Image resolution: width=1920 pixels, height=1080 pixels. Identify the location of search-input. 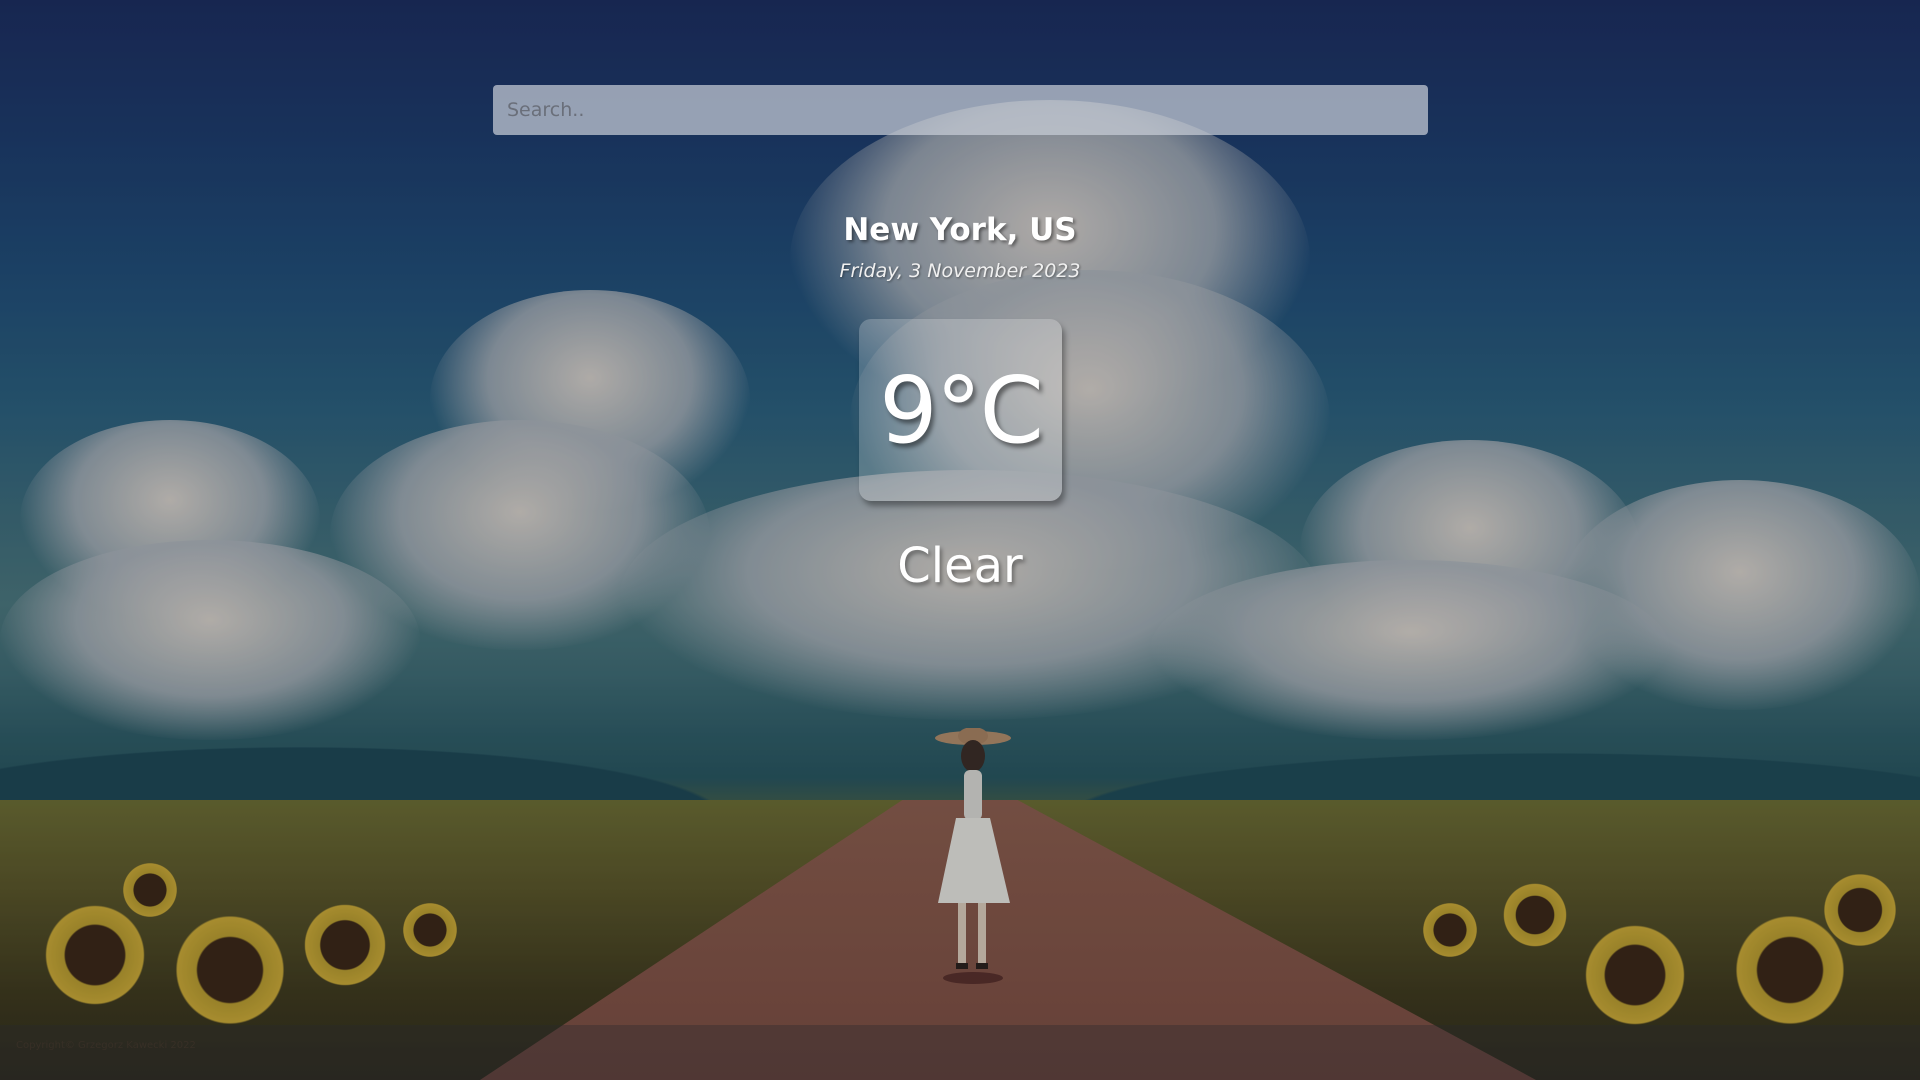
(960, 110).